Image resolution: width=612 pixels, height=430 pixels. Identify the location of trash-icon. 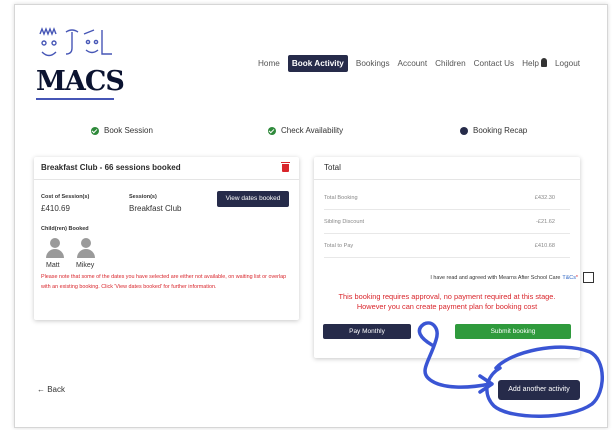
(285, 167).